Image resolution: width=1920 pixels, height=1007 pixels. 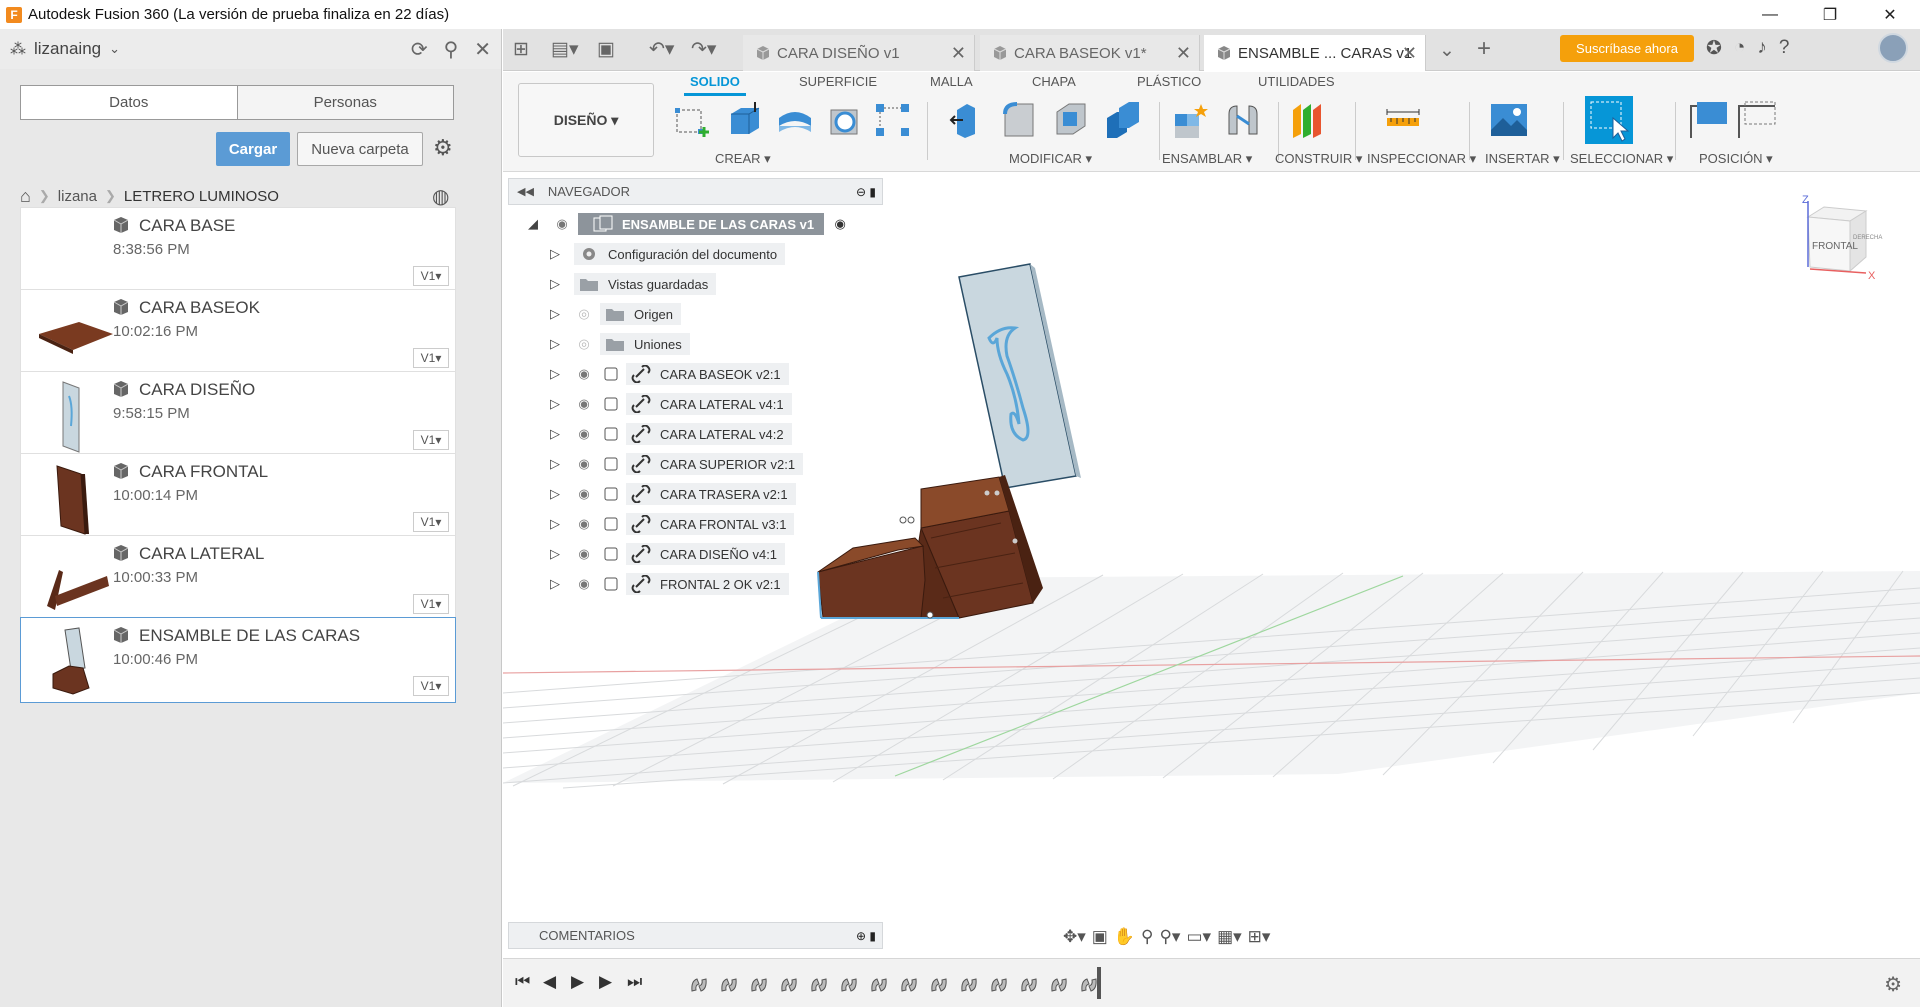 What do you see at coordinates (701, 224) in the screenshot?
I see `tree-node: ENSAMBLE DE LAS CARAS v1` at bounding box center [701, 224].